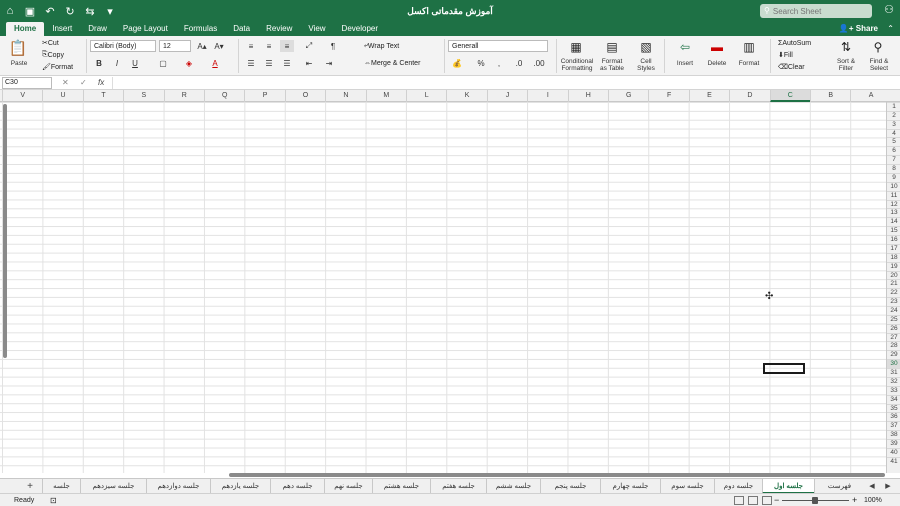 The height and width of the screenshot is (506, 900). Describe the element at coordinates (739, 500) in the screenshot. I see `normal-view-icon` at that location.